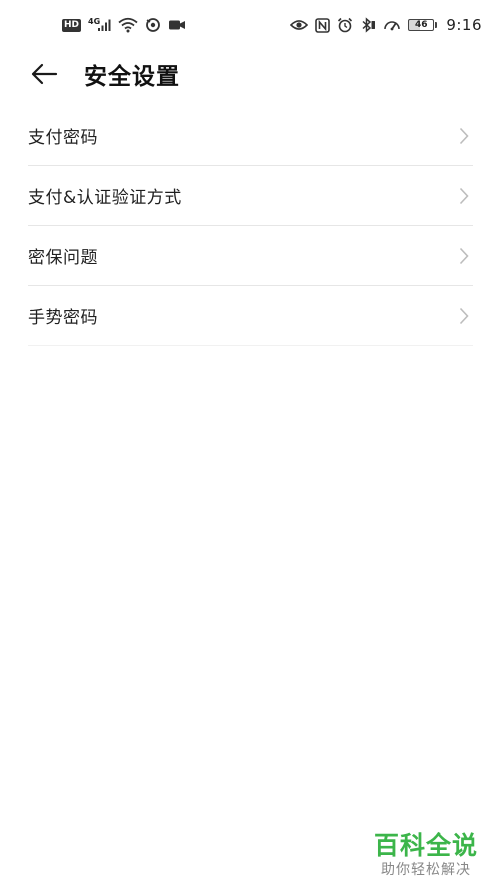 The image size is (500, 889). What do you see at coordinates (299, 25) in the screenshot?
I see `eye-icon` at bounding box center [299, 25].